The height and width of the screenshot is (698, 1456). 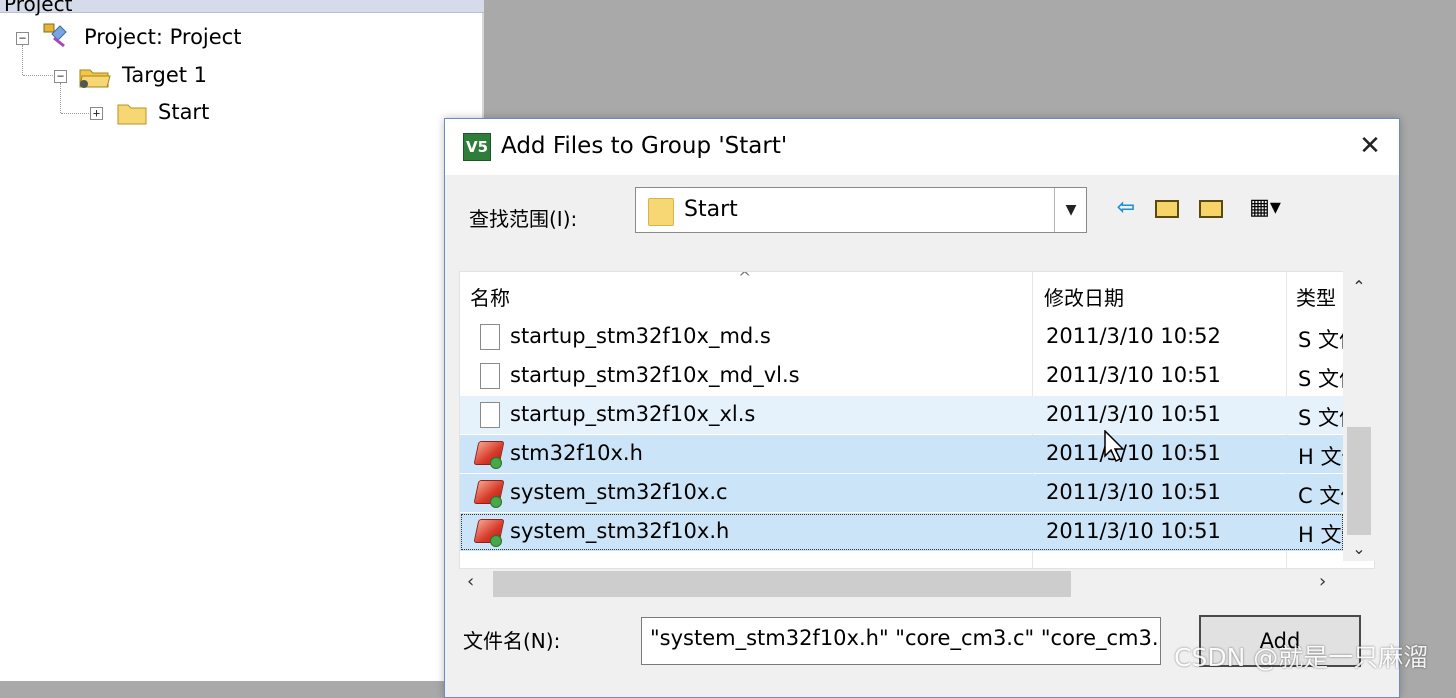 I want to click on look-in-combobox: Start ▼, so click(x=861, y=210).